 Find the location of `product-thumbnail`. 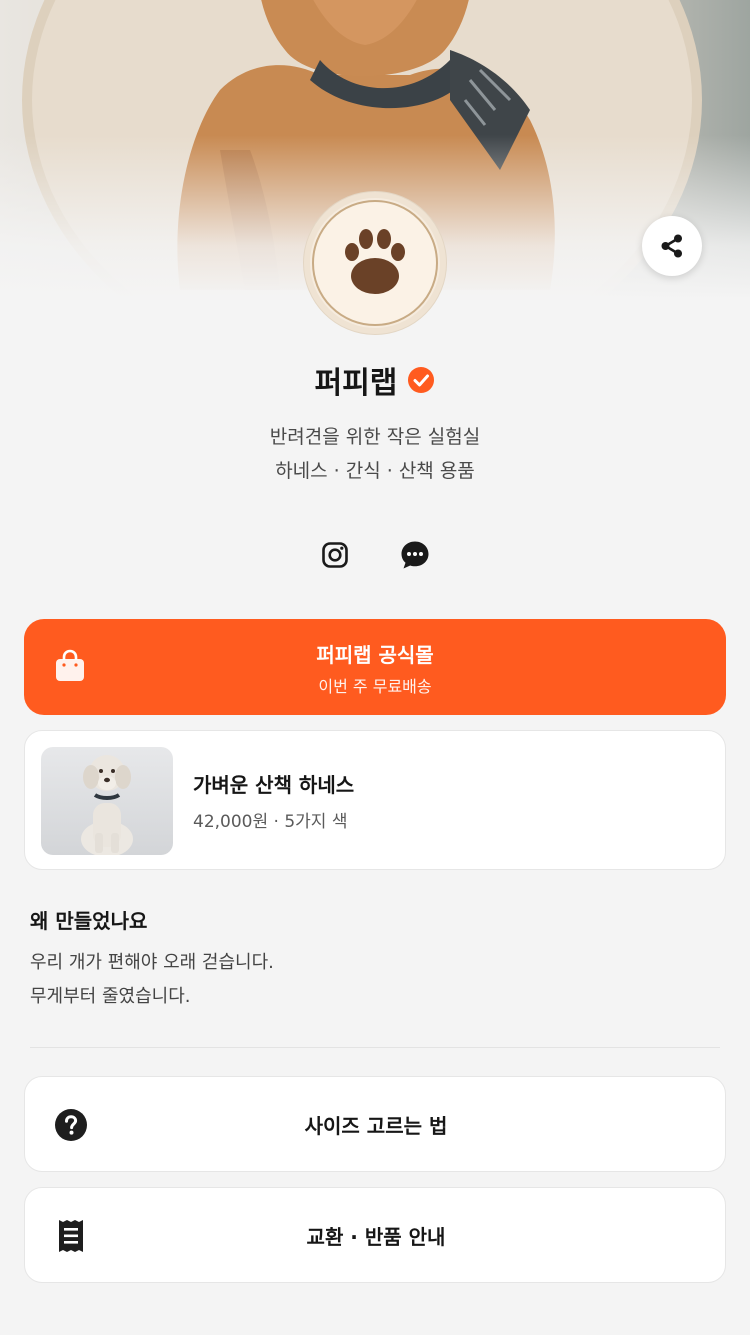

product-thumbnail is located at coordinates (107, 801).